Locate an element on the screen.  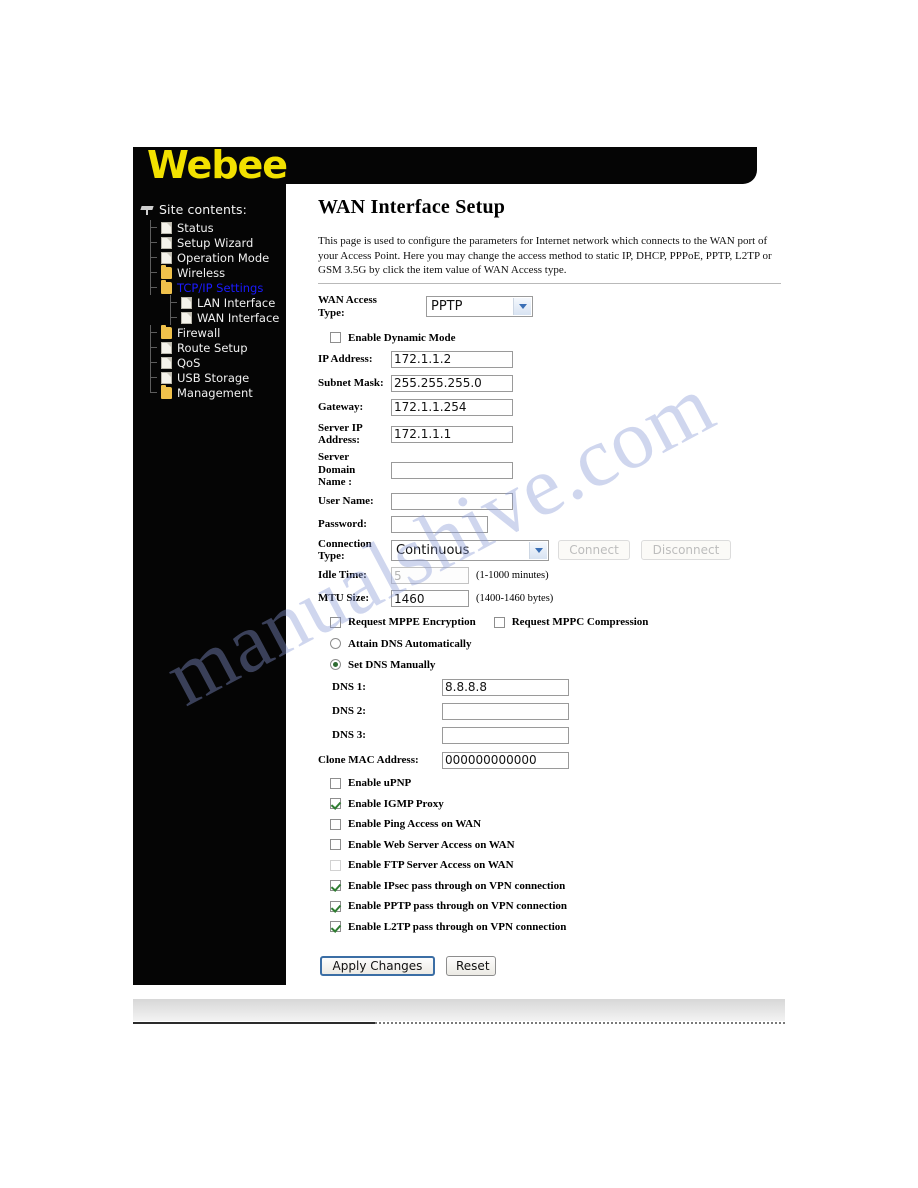
sidebar-item-wireless: Wireless is located at coordinates (216, 272).